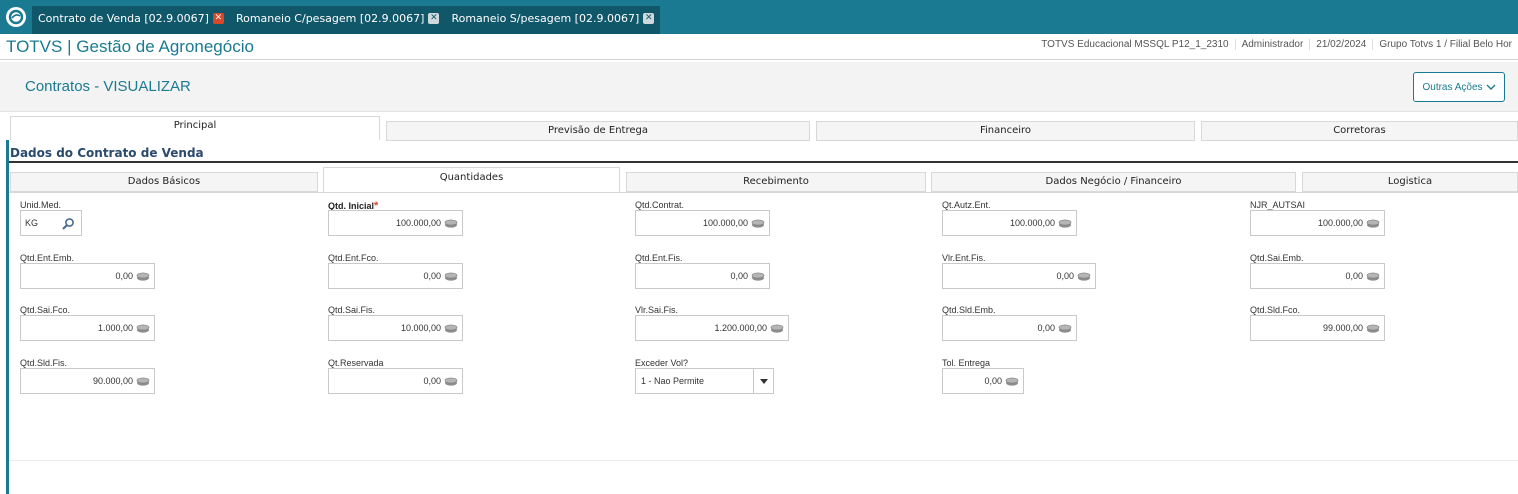 Image resolution: width=1518 pixels, height=494 pixels. What do you see at coordinates (165, 46) in the screenshot?
I see `app-name: Gestão de Agronegócio` at bounding box center [165, 46].